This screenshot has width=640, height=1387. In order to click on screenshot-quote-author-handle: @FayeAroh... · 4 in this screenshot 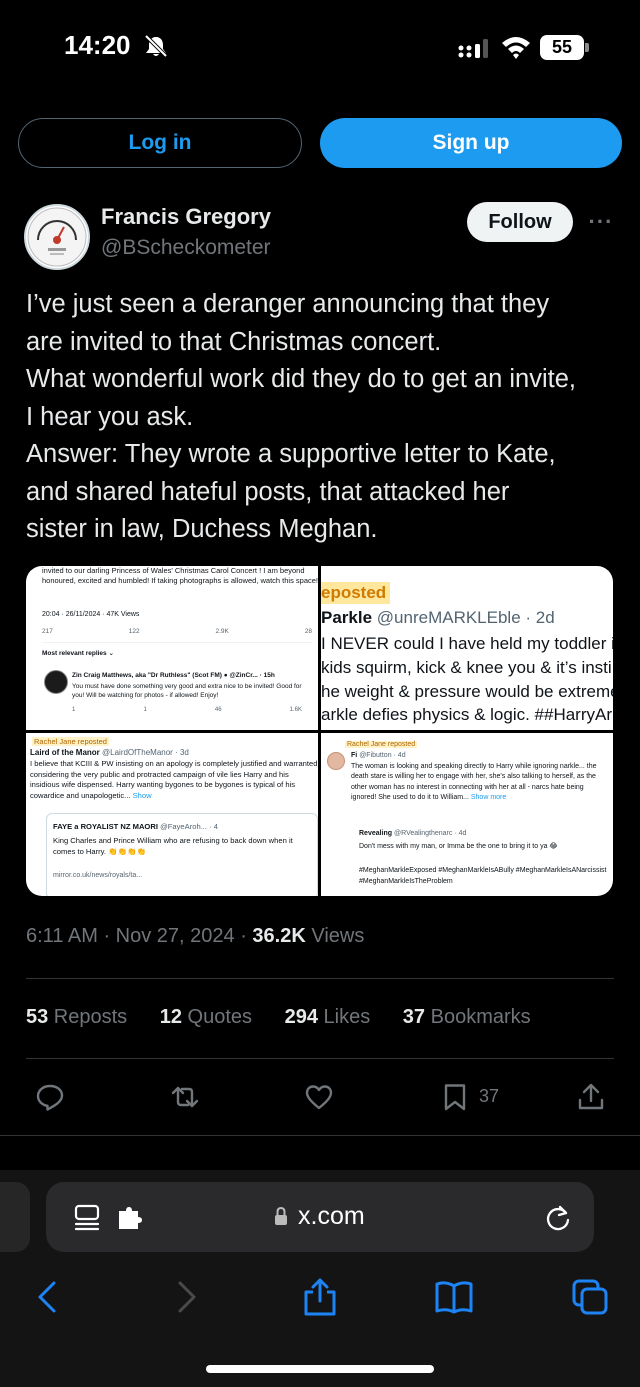, I will do `click(189, 826)`.